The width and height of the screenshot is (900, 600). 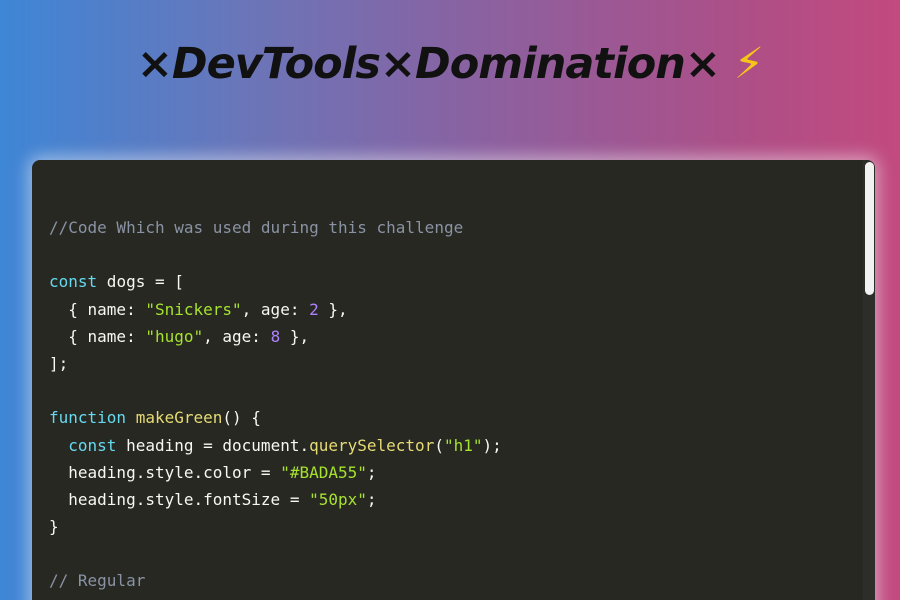 I want to click on code-token: );, so click(x=492, y=445).